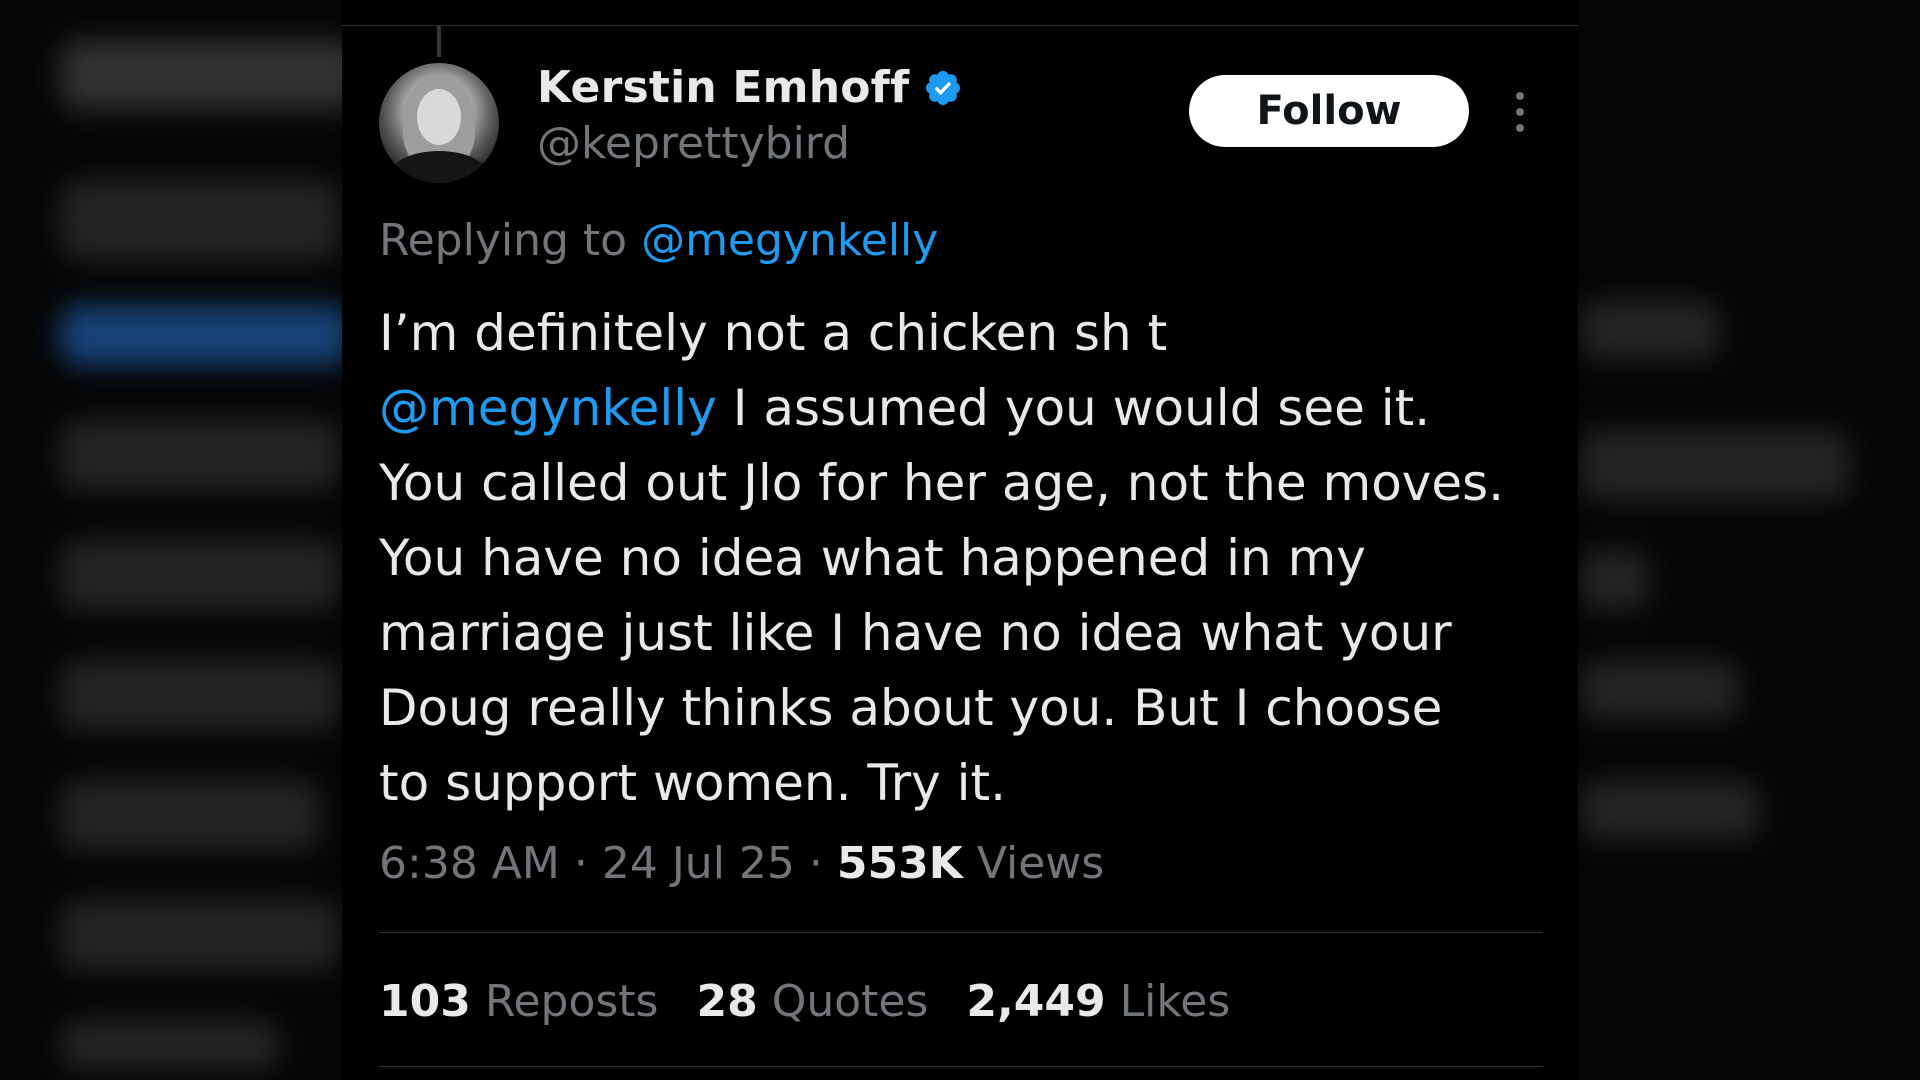 The width and height of the screenshot is (1920, 1080). I want to click on reposts-stat: 103 Reposts, so click(518, 1001).